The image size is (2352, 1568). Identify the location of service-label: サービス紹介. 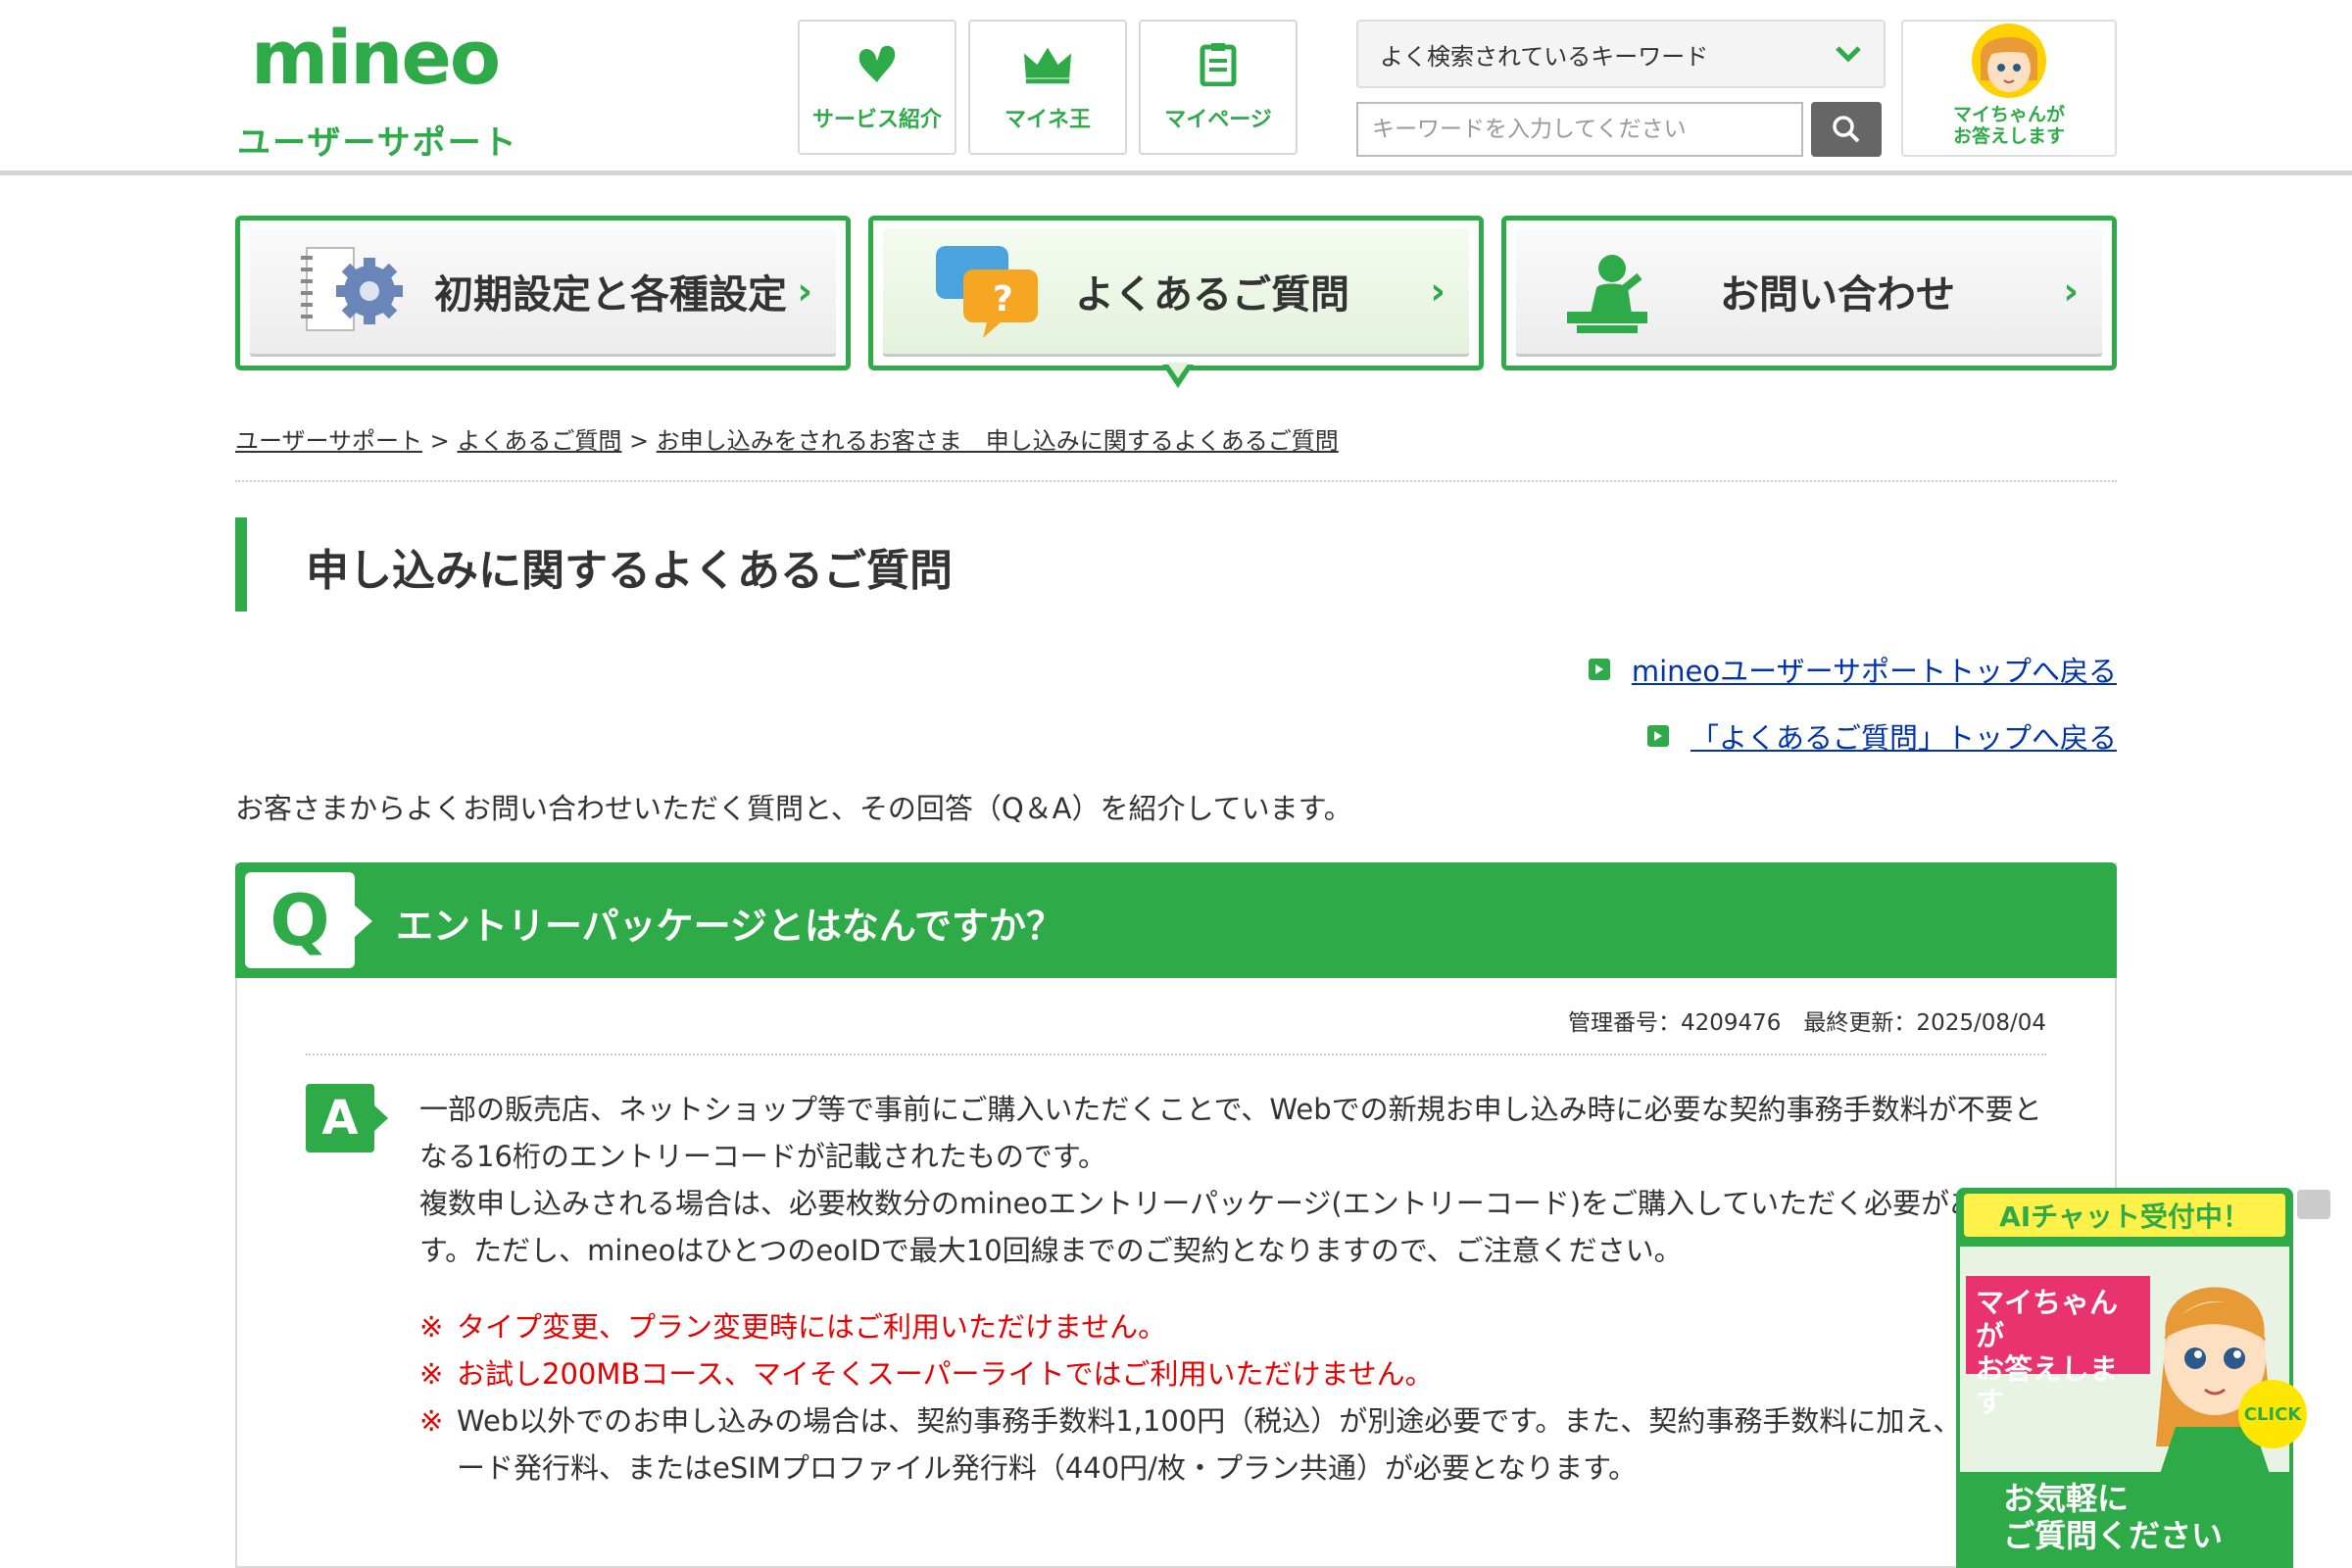
(876, 120).